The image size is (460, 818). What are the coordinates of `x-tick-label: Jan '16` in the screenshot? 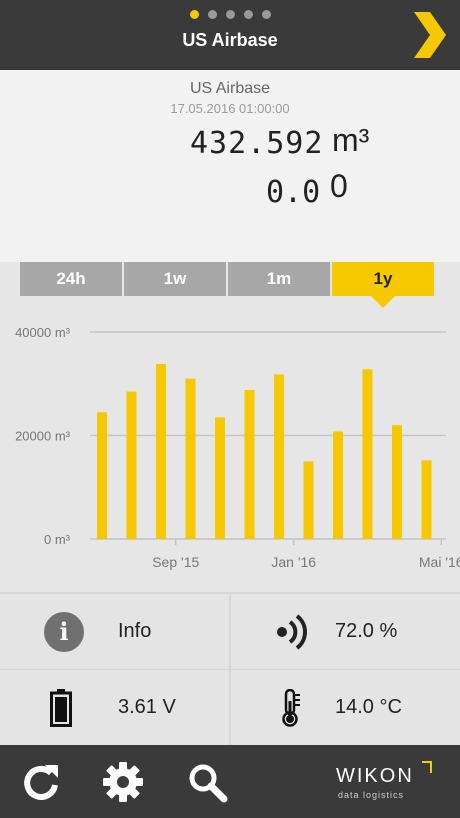 It's located at (293, 562).